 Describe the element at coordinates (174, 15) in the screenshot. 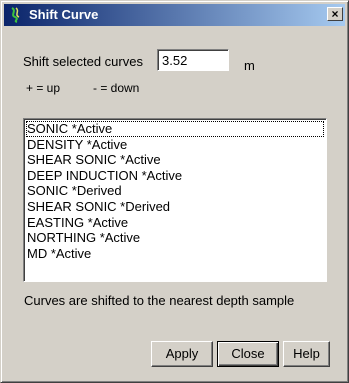

I see `title-bar: Shift Curve ×` at that location.